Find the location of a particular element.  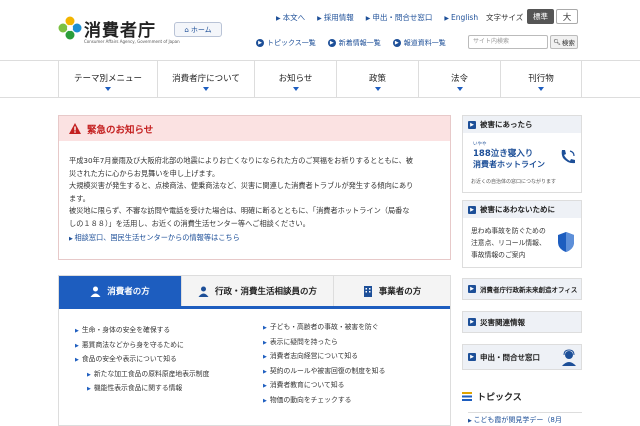

nav-theme-menu: テーマ別メニュー is located at coordinates (108, 79).